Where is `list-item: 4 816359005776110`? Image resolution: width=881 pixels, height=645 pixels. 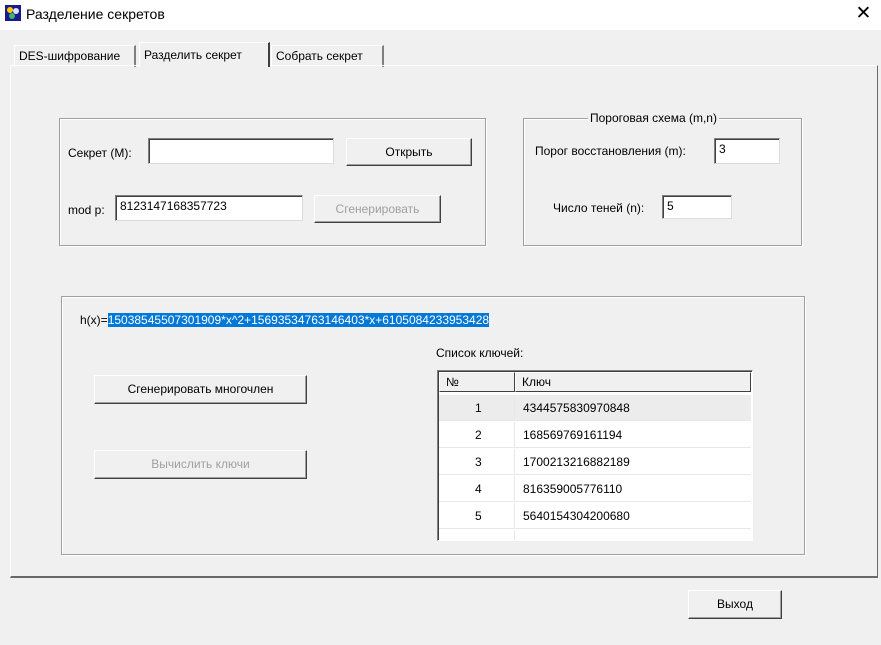
list-item: 4 816359005776110 is located at coordinates (595, 489).